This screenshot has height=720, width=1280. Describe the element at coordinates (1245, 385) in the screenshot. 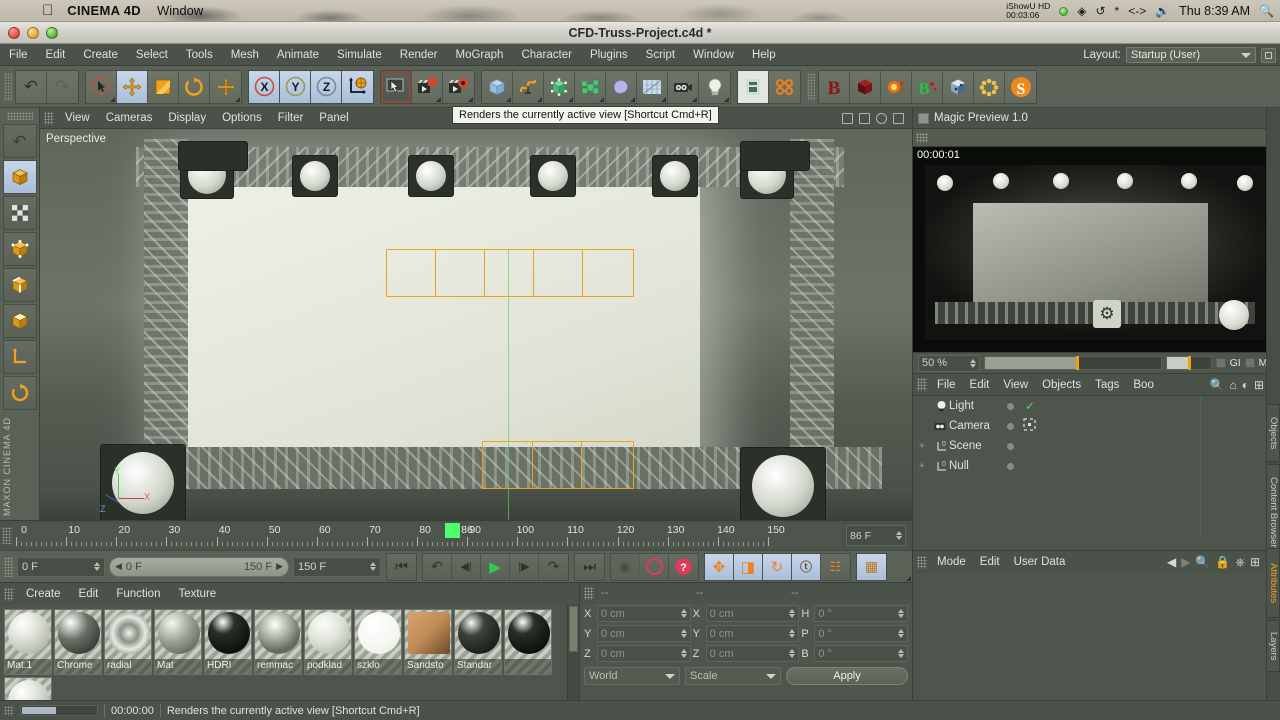

I see `eye-icon: ◐` at that location.